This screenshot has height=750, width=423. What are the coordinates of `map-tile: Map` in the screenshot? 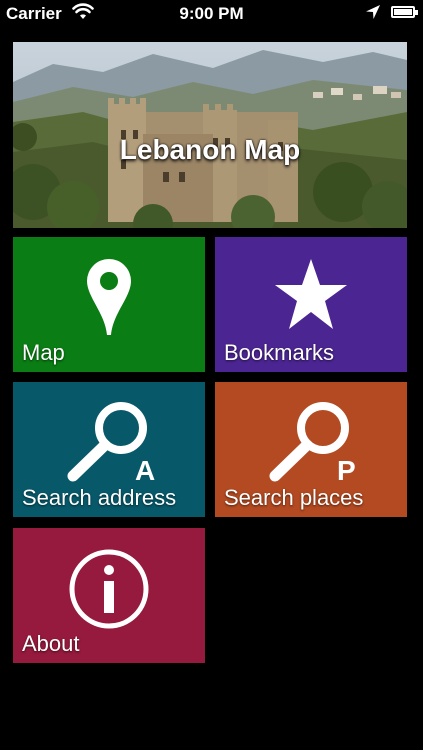 It's located at (109, 304).